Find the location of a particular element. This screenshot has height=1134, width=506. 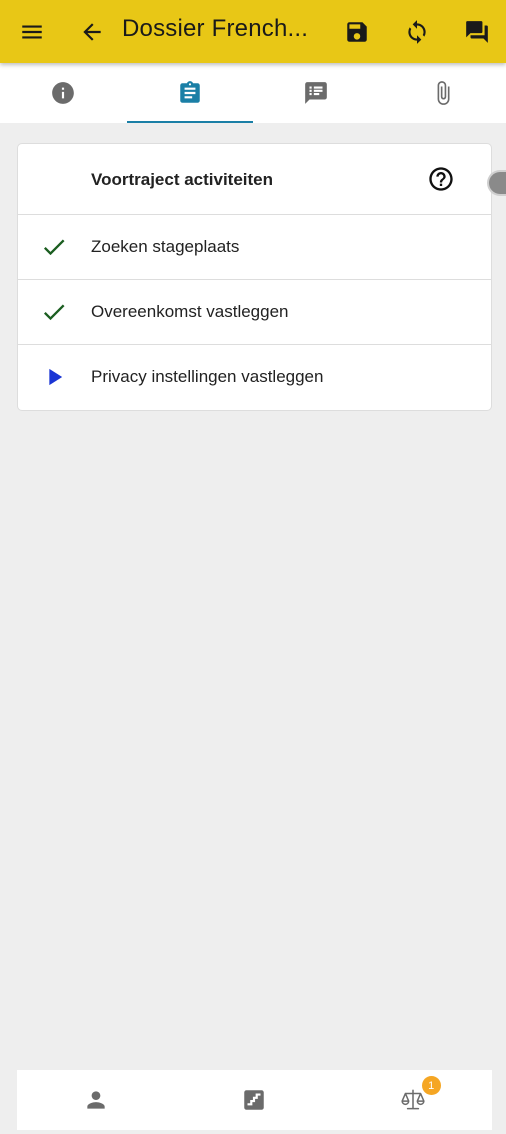

tab-activities is located at coordinates (190, 93).